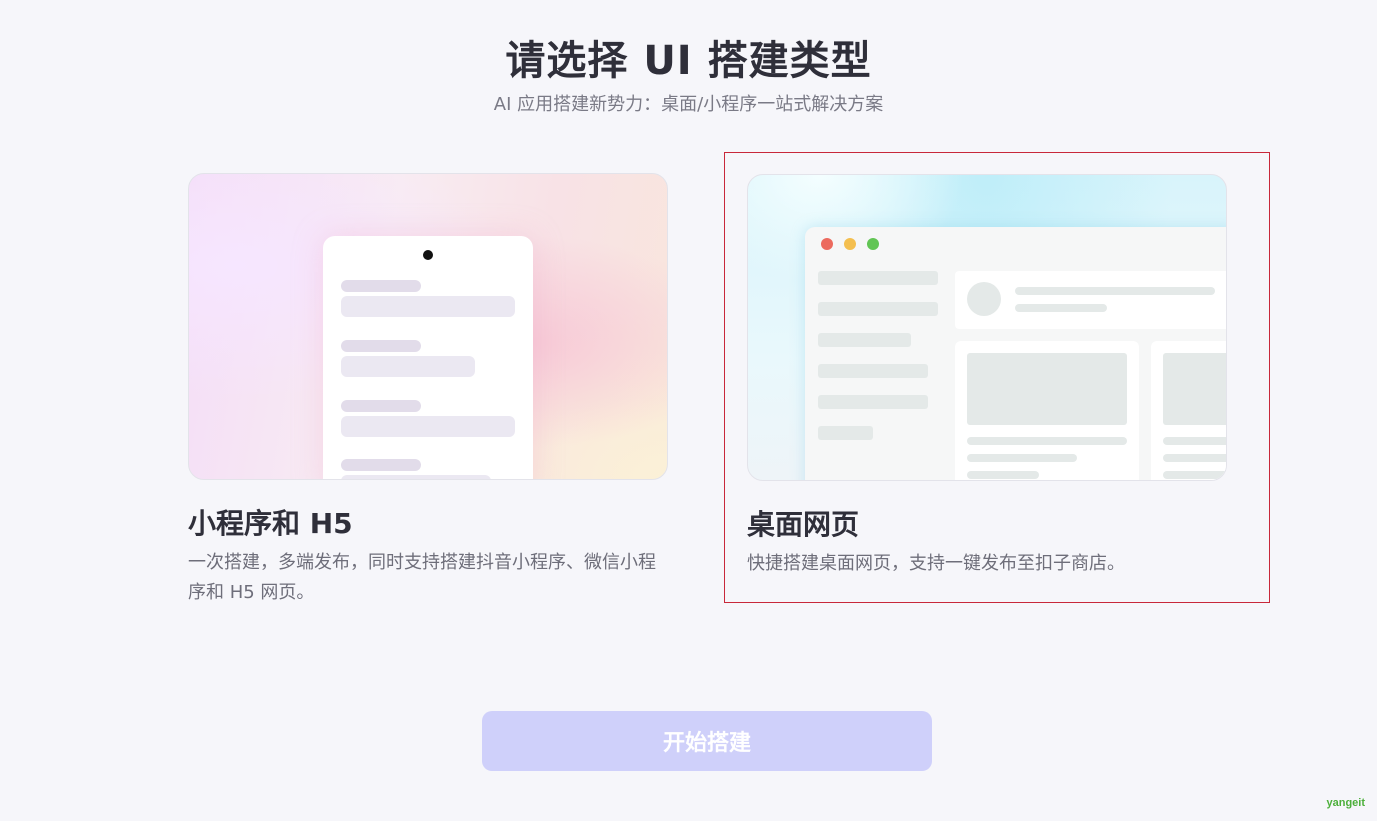 Image resolution: width=1377 pixels, height=821 pixels. Describe the element at coordinates (707, 741) in the screenshot. I see `start-build-button: 开始搭建` at that location.